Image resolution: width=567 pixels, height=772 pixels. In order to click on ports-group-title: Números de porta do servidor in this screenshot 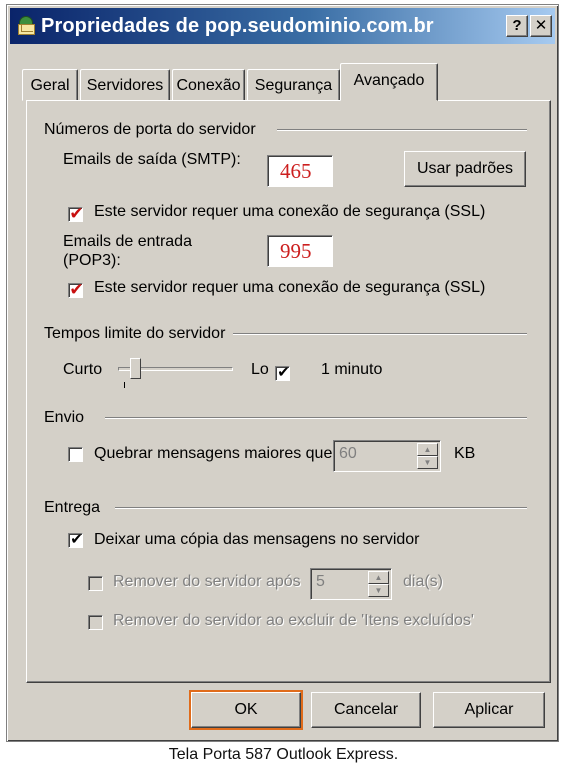, I will do `click(150, 129)`.